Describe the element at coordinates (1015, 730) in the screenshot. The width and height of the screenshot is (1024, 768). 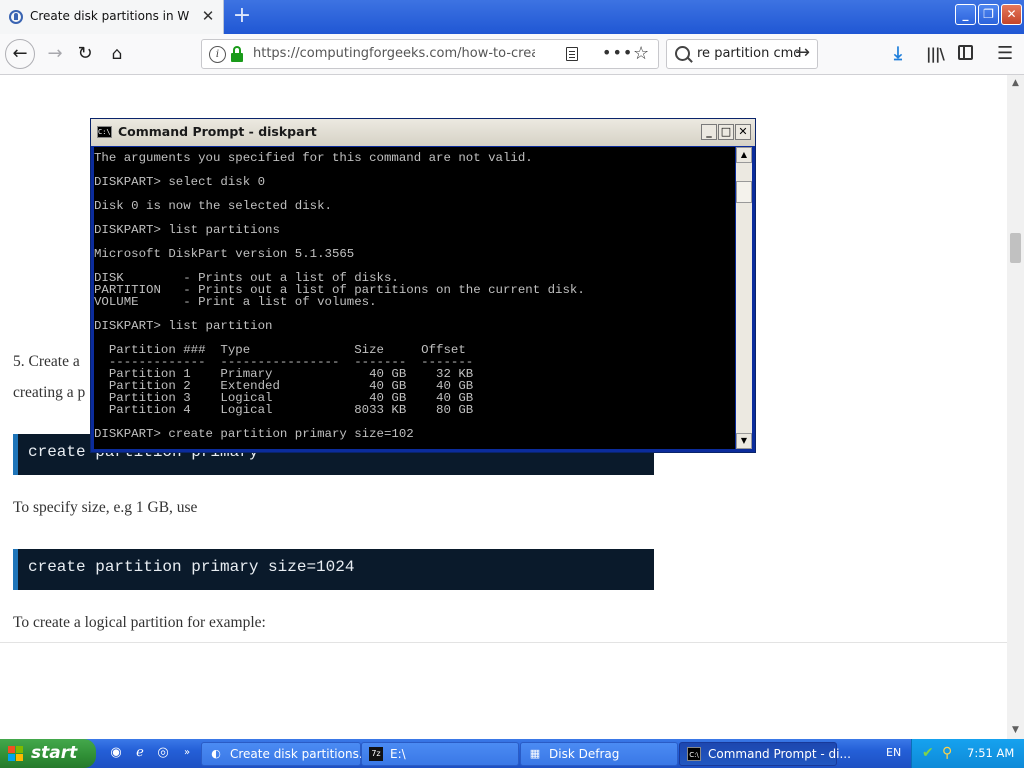
I see `scroll-down-icon: ▼` at that location.